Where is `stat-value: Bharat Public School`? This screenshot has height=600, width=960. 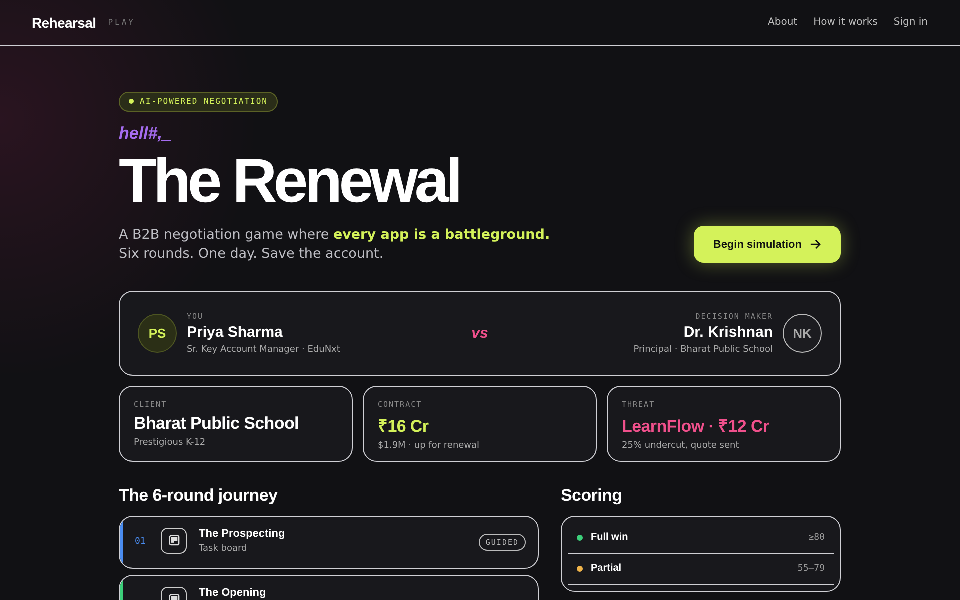
stat-value: Bharat Public School is located at coordinates (217, 424).